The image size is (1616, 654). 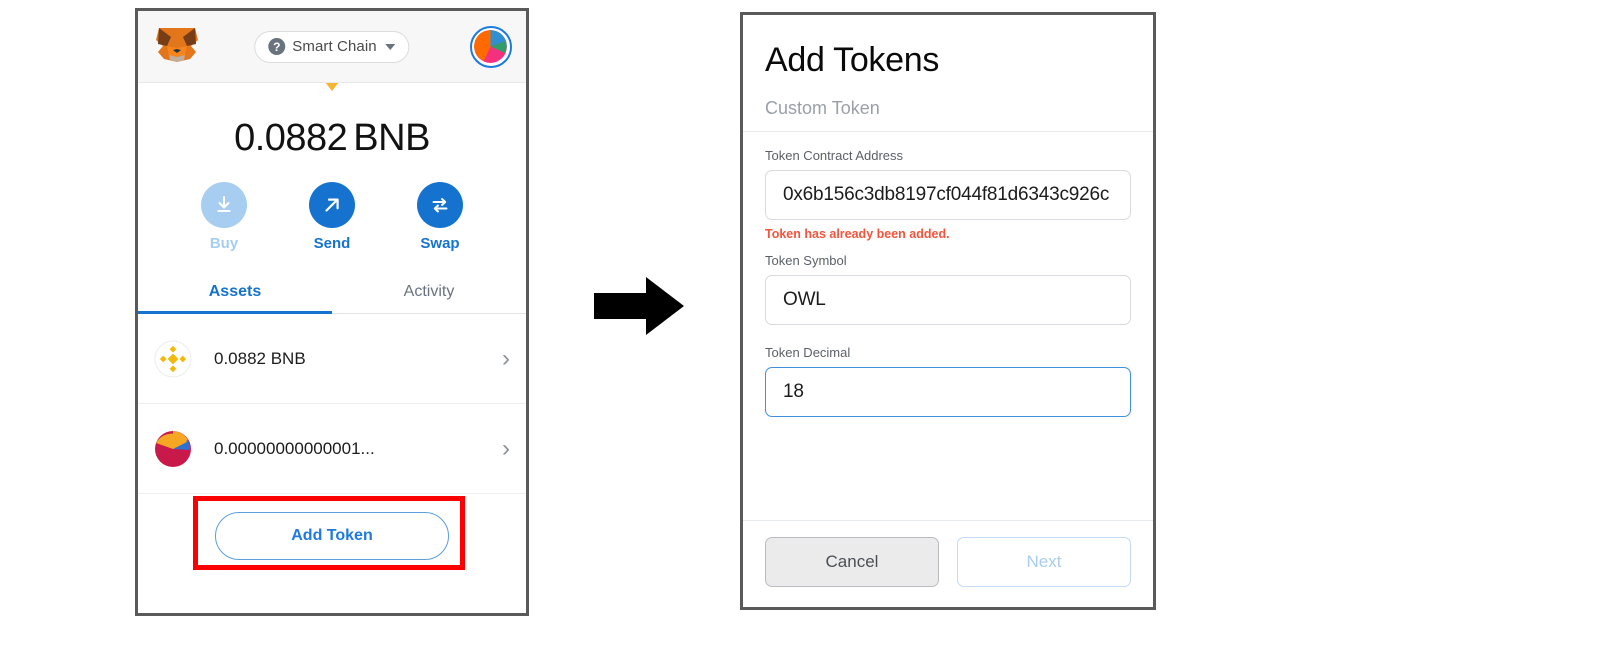 What do you see at coordinates (822, 114) in the screenshot?
I see `tab-custom-token: Custom Token` at bounding box center [822, 114].